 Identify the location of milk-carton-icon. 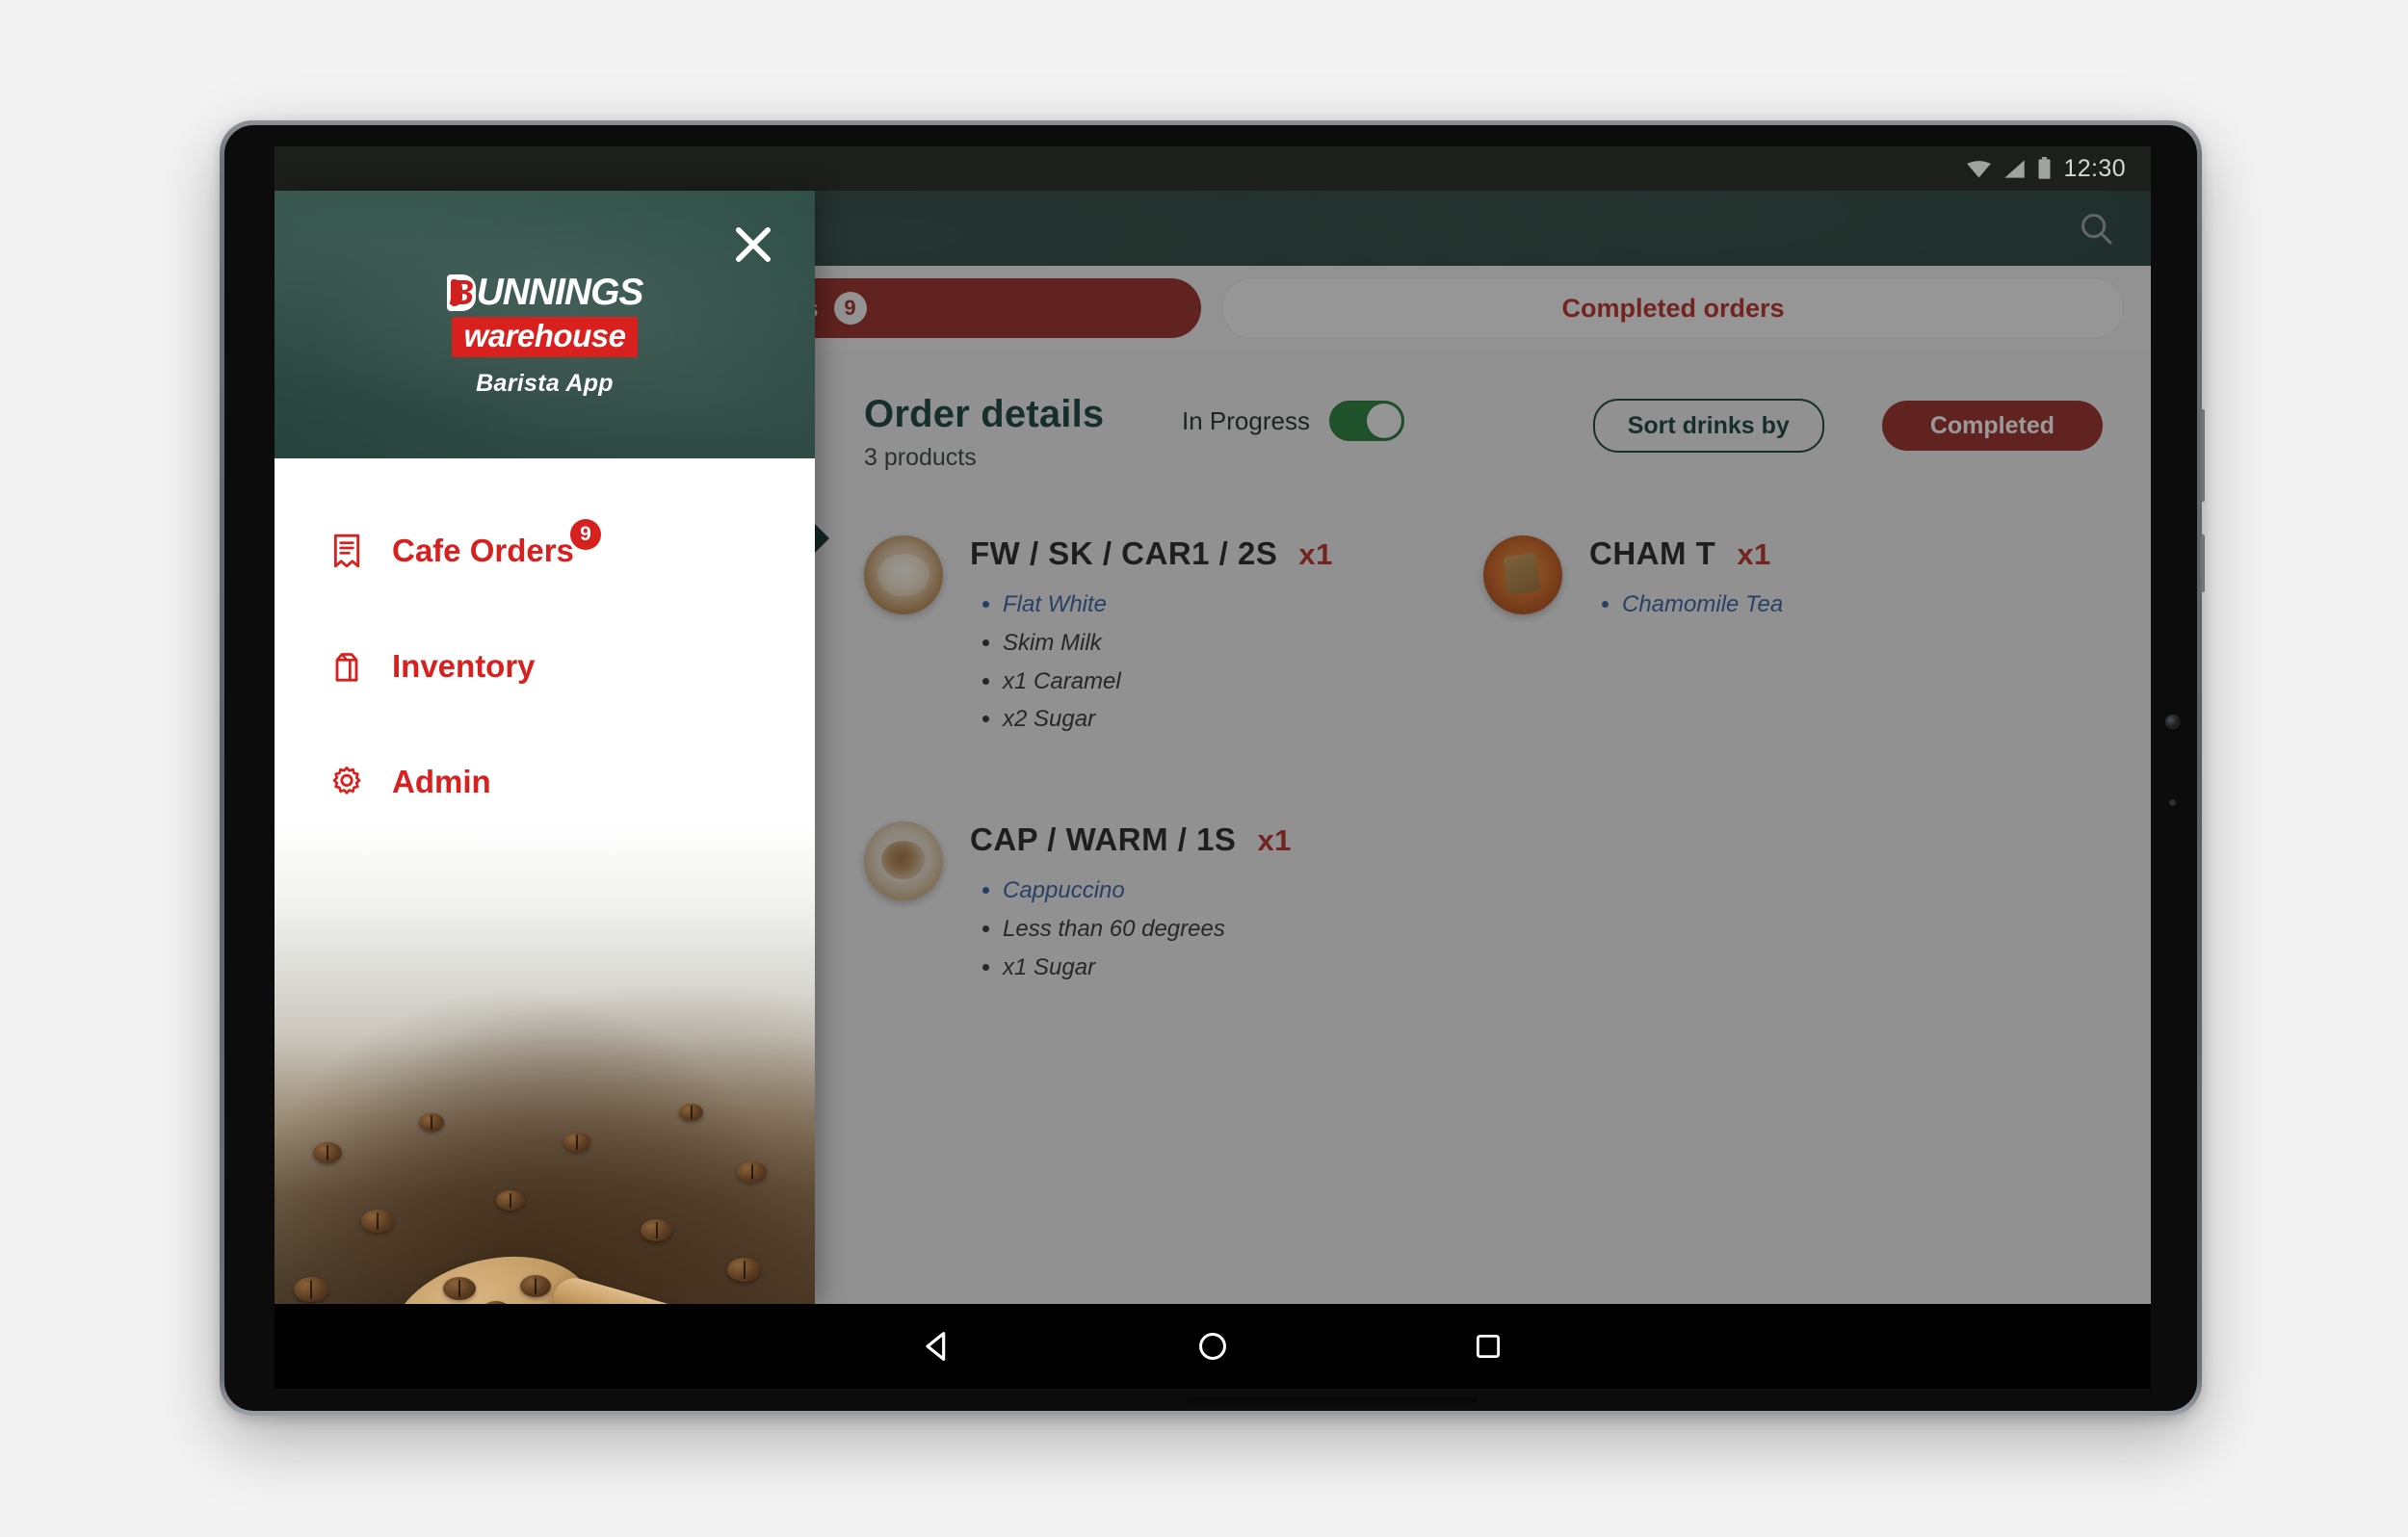
(347, 666).